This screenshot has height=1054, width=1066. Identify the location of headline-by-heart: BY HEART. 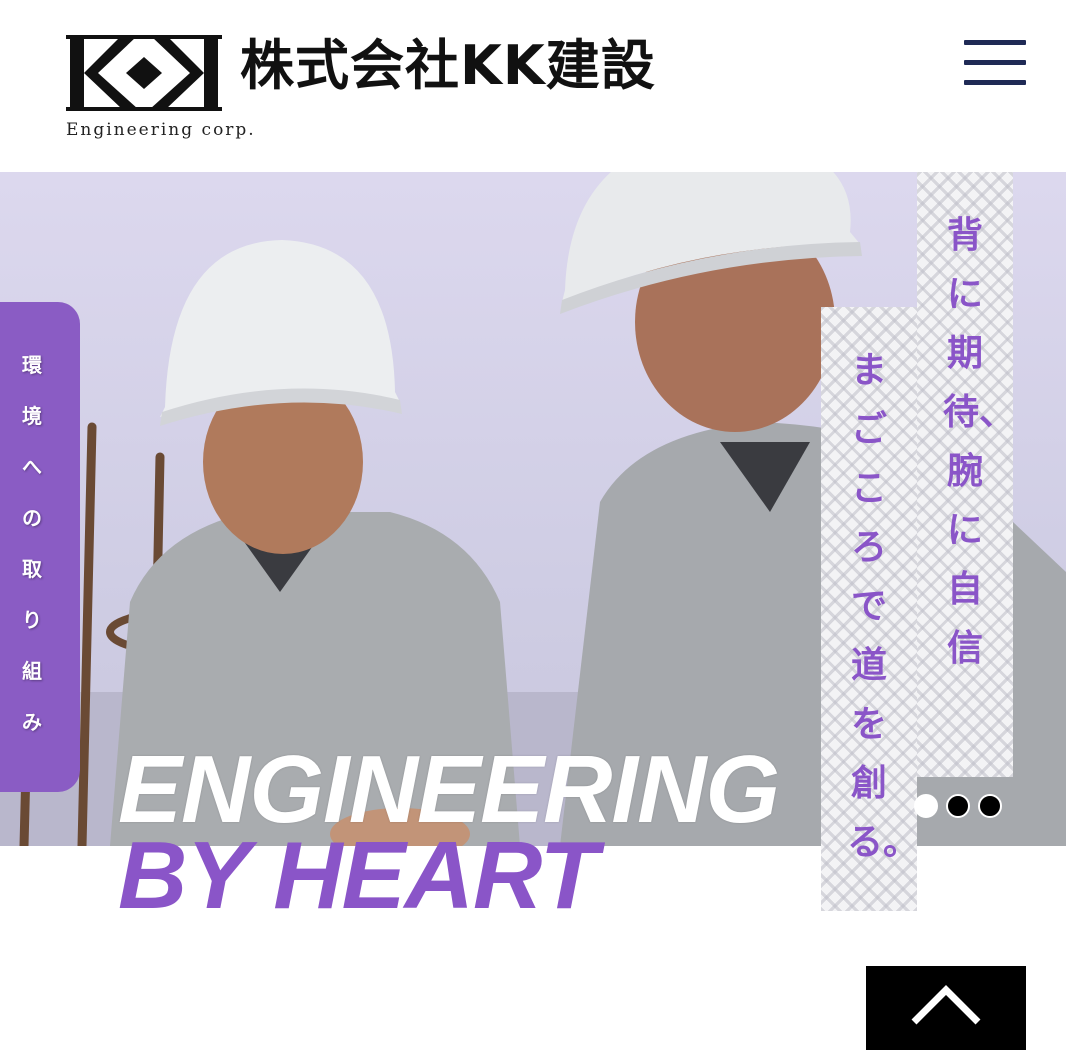
(358, 875).